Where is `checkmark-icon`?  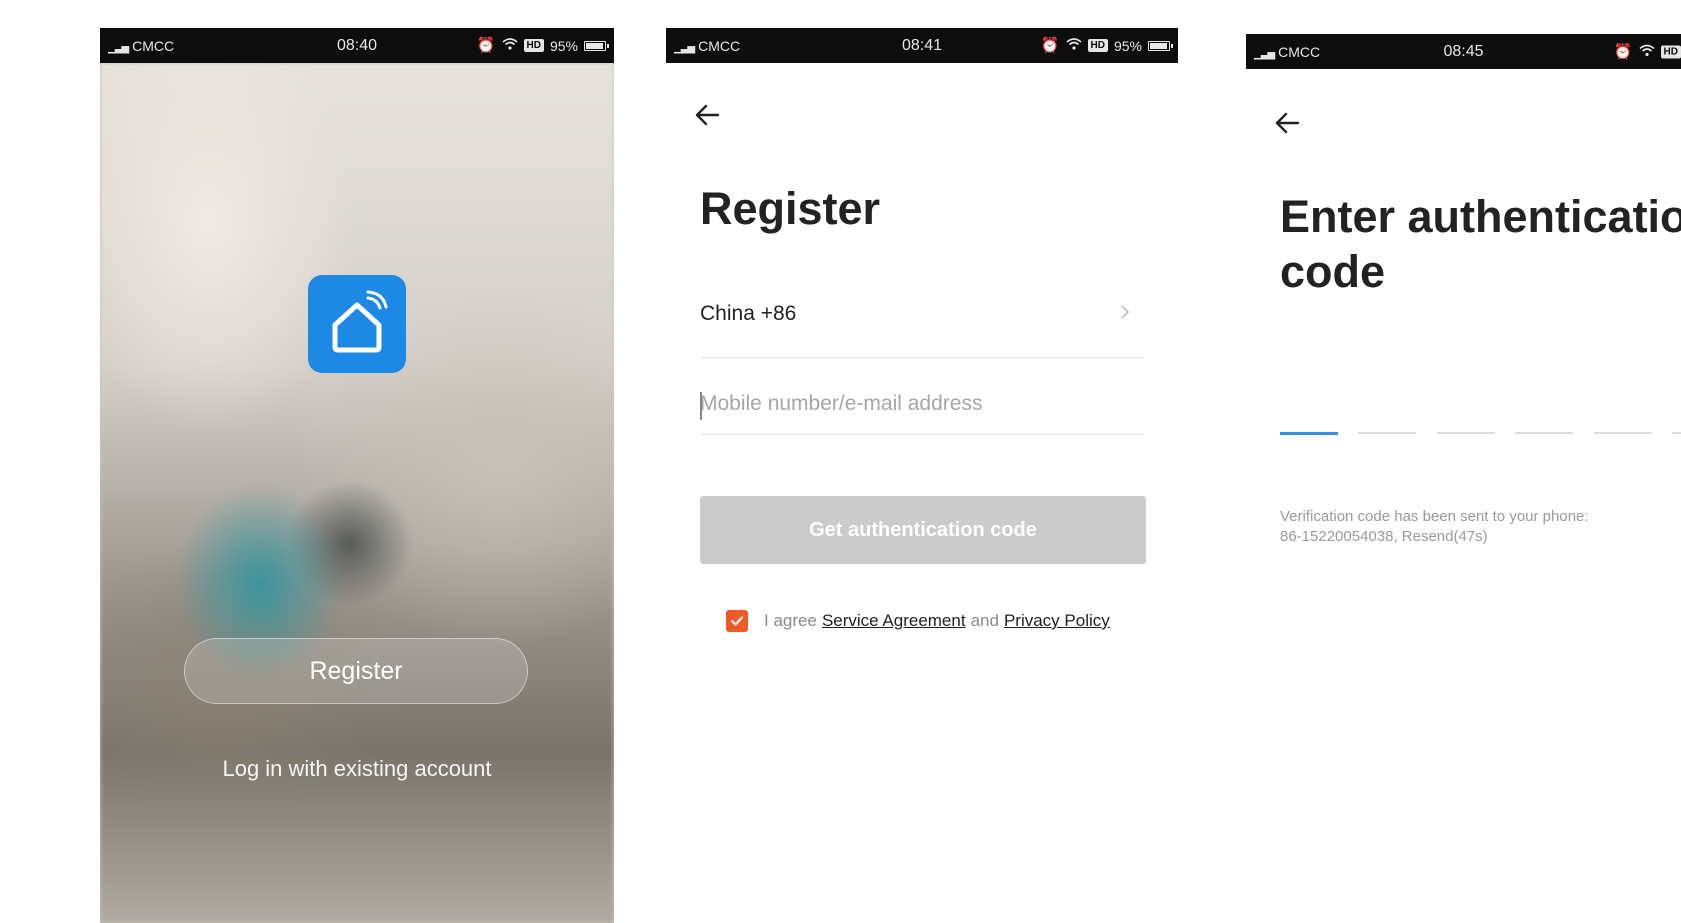 checkmark-icon is located at coordinates (737, 621).